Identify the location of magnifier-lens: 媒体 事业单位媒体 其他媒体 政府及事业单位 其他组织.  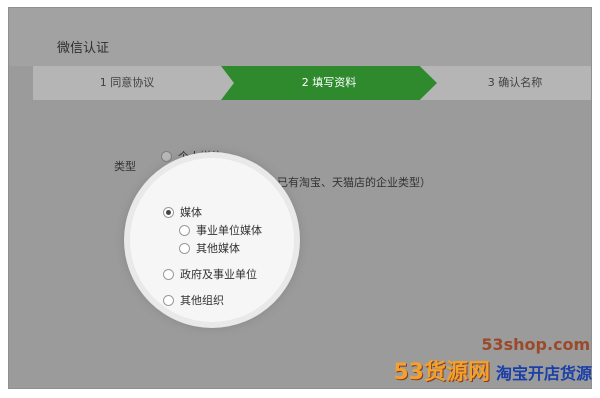
(212, 240).